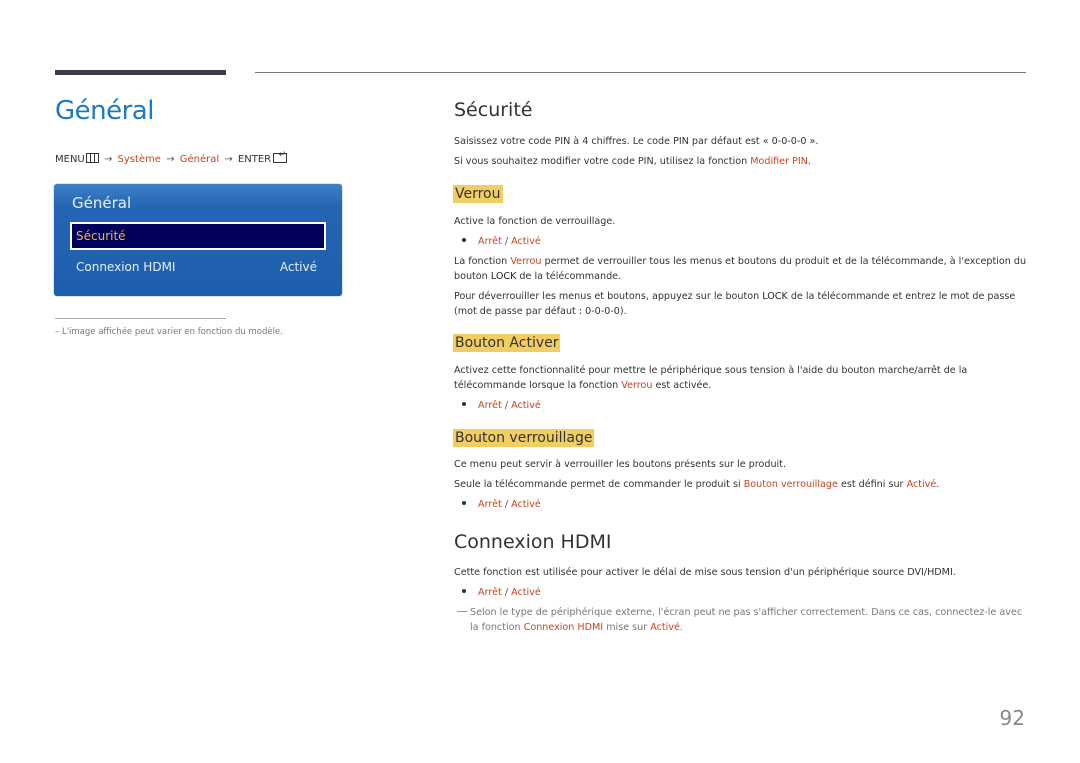 The height and width of the screenshot is (763, 1080). What do you see at coordinates (254, 159) in the screenshot?
I see `enter-label: ENTER` at bounding box center [254, 159].